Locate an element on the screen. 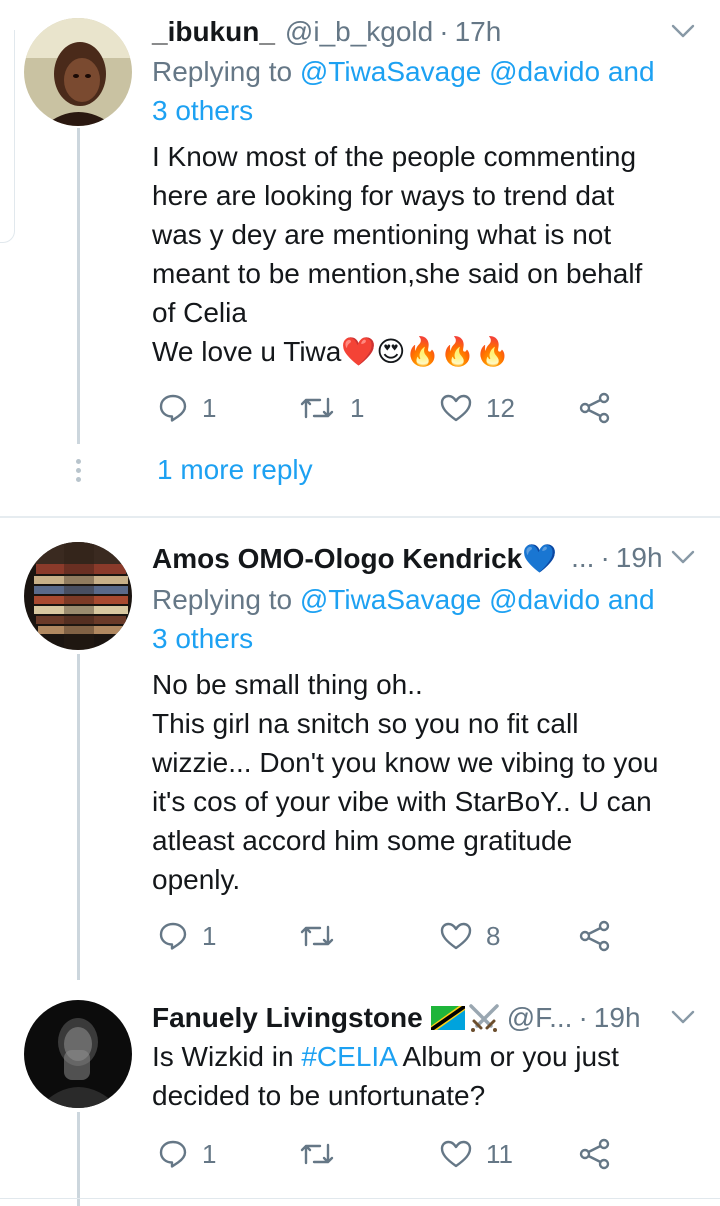  like-button: 8 is located at coordinates (470, 936).